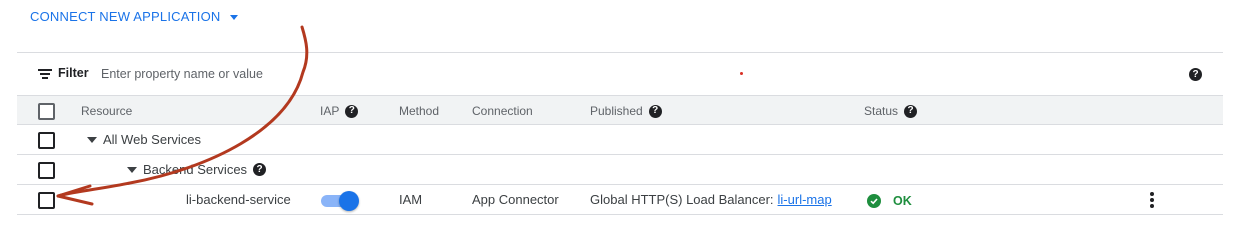 This screenshot has width=1245, height=249. I want to click on status-cell: OK, so click(889, 201).